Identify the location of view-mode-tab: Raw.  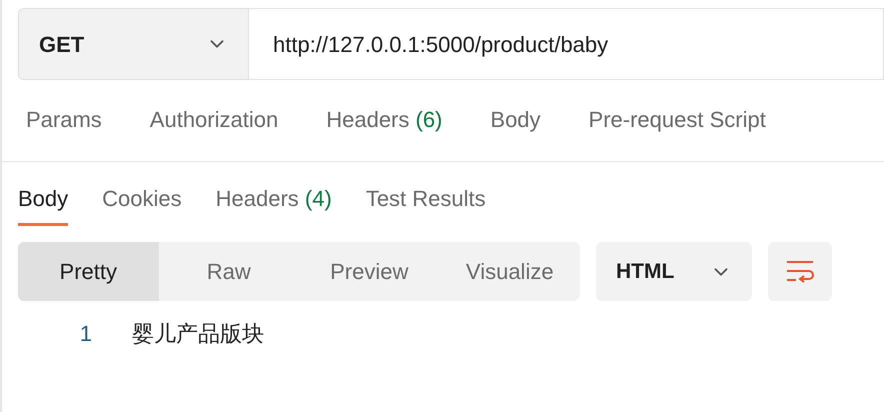
(228, 271).